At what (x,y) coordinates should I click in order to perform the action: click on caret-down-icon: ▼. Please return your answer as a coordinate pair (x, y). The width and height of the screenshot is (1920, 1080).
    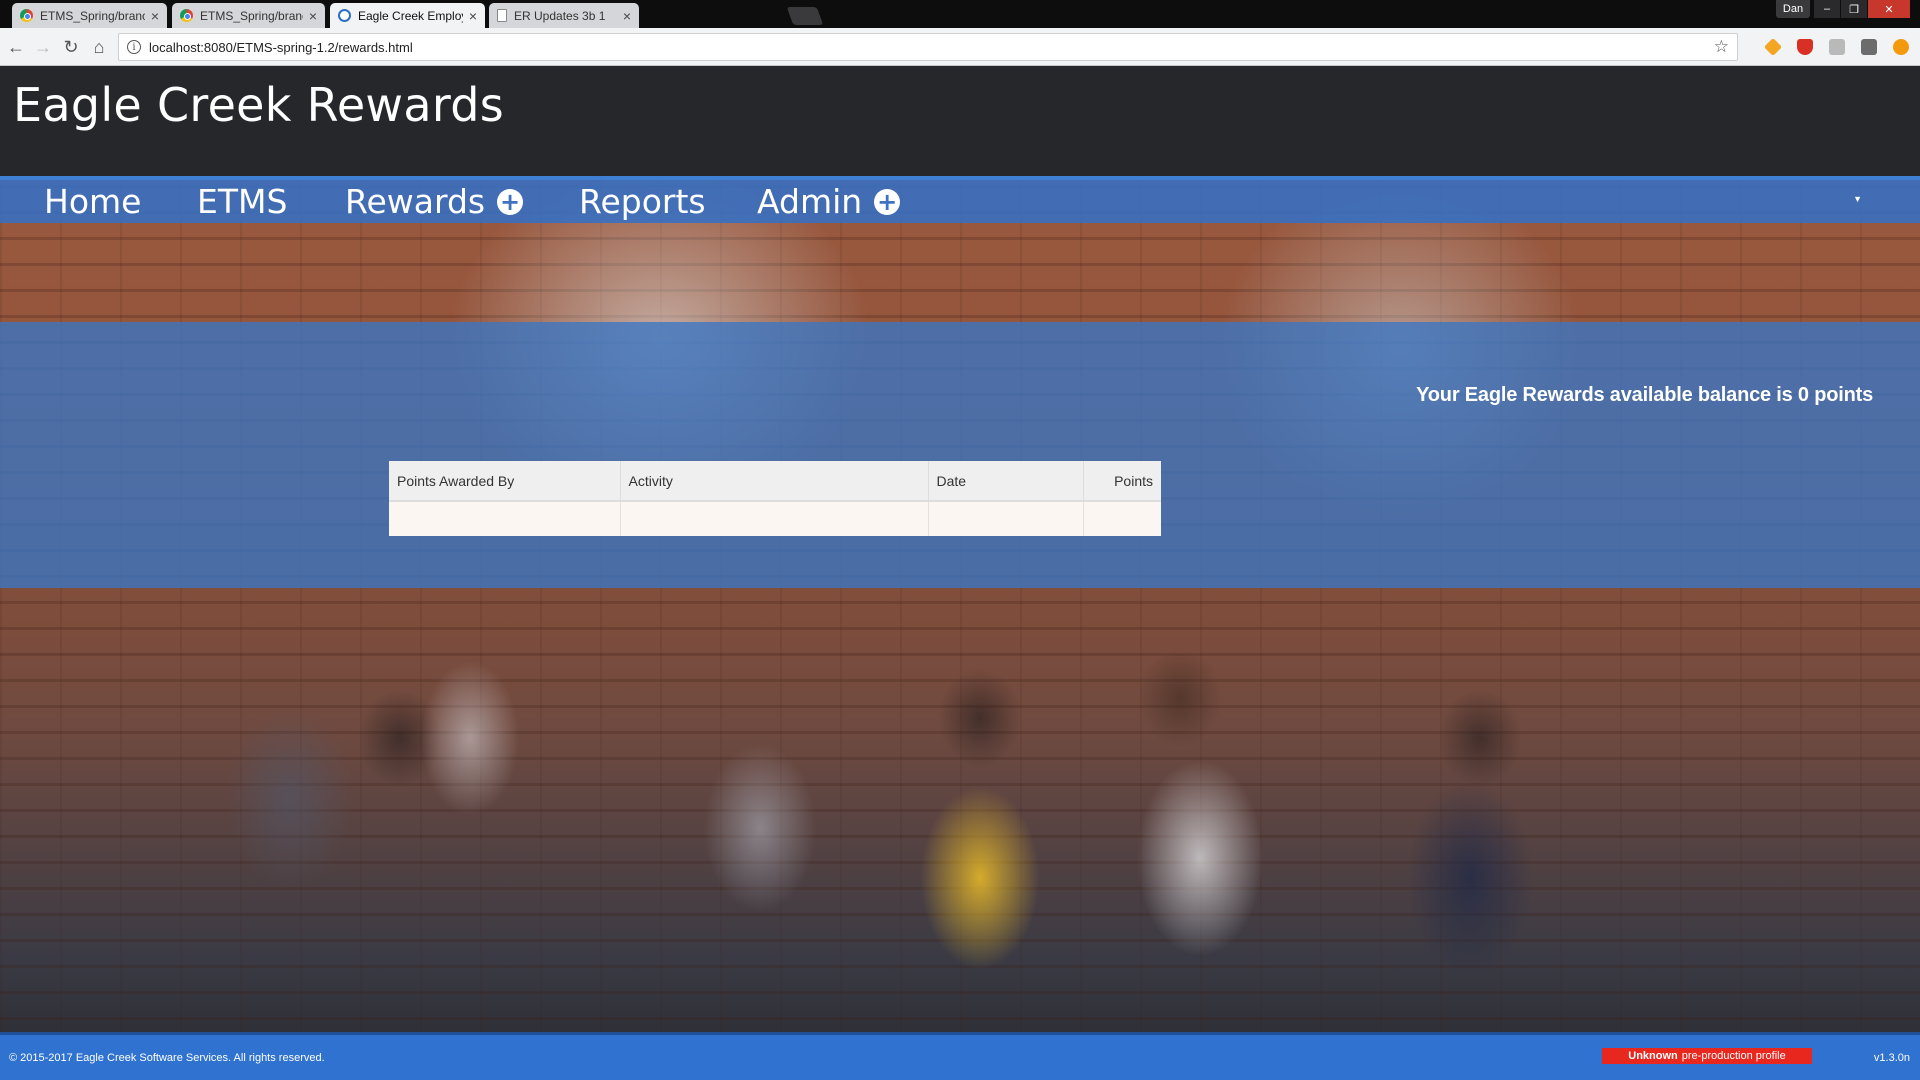
    Looking at the image, I should click on (1857, 199).